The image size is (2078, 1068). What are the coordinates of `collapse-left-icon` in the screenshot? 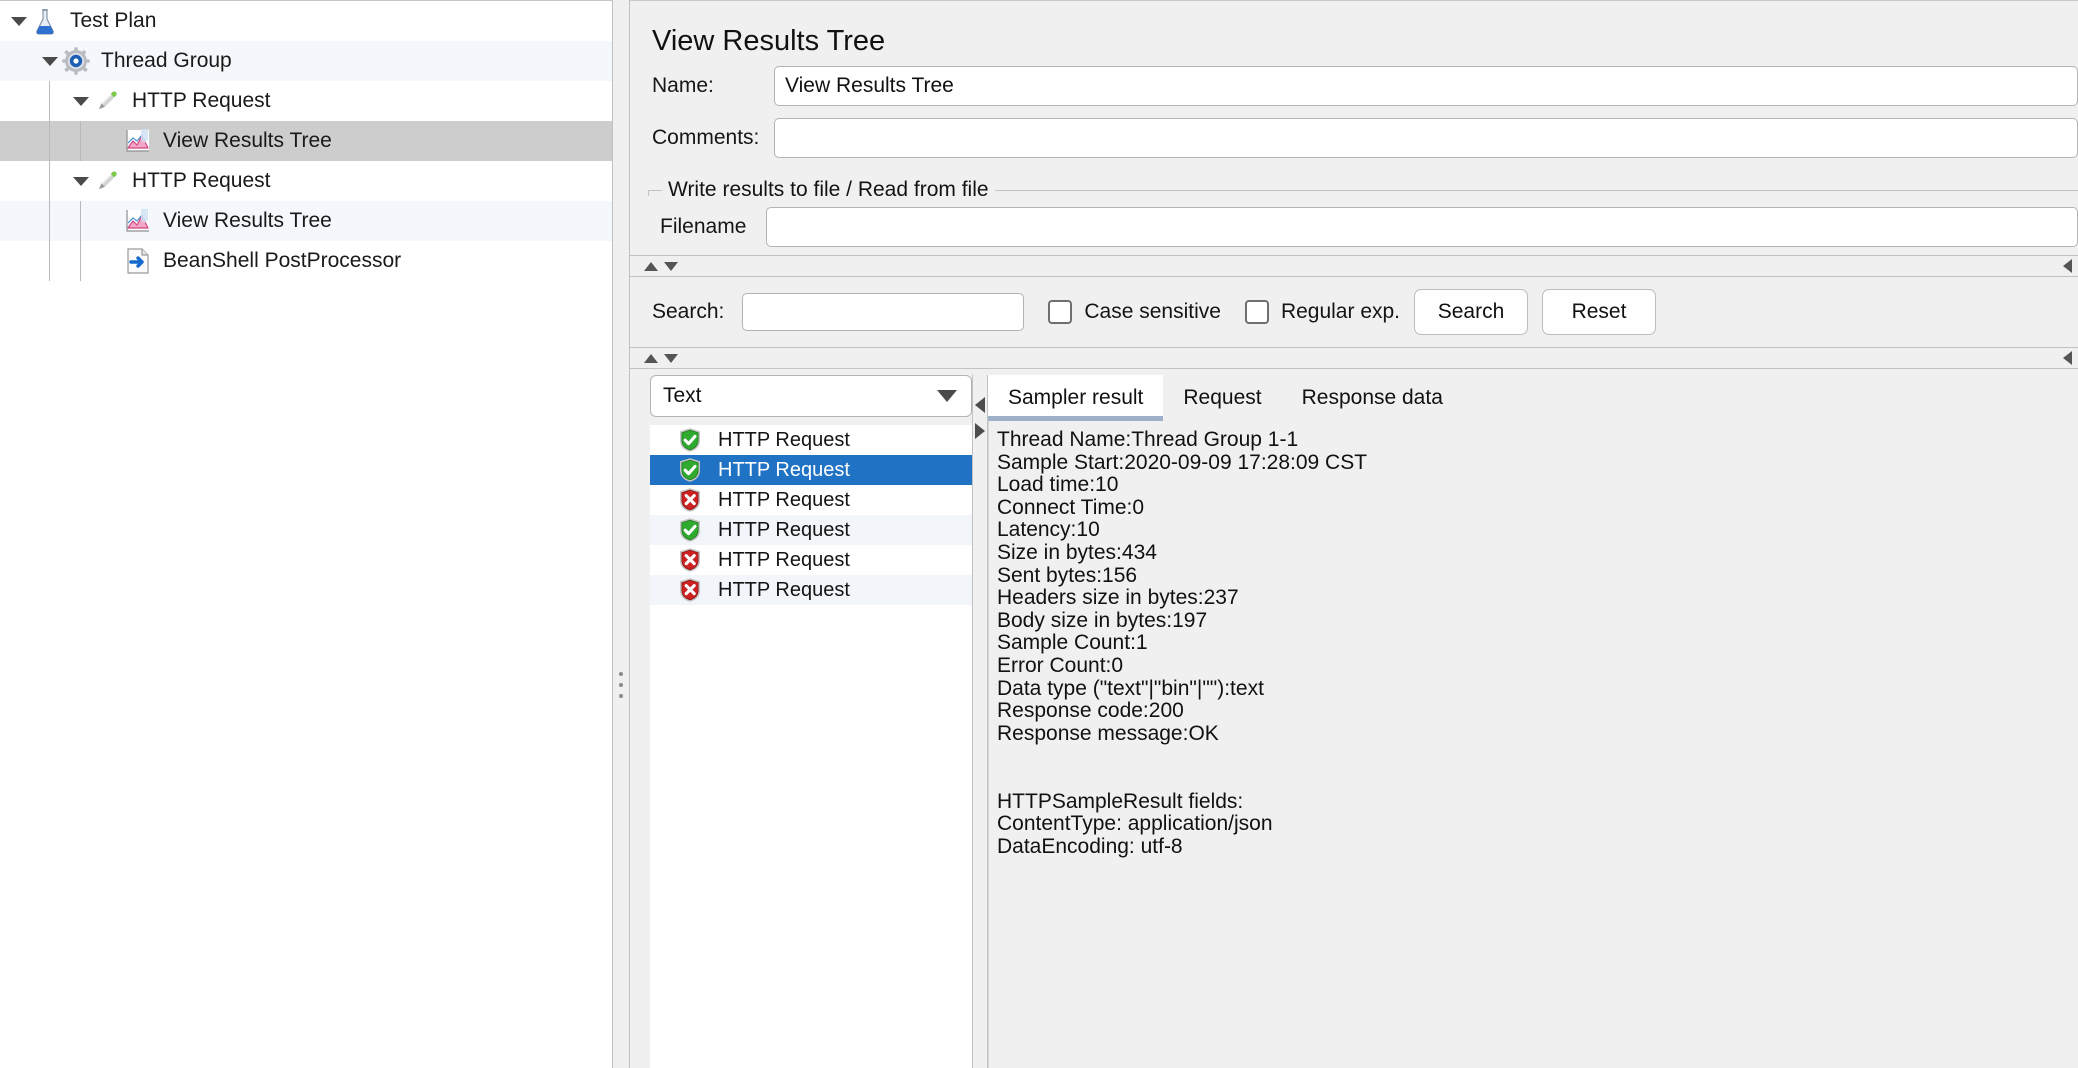 It's located at (980, 405).